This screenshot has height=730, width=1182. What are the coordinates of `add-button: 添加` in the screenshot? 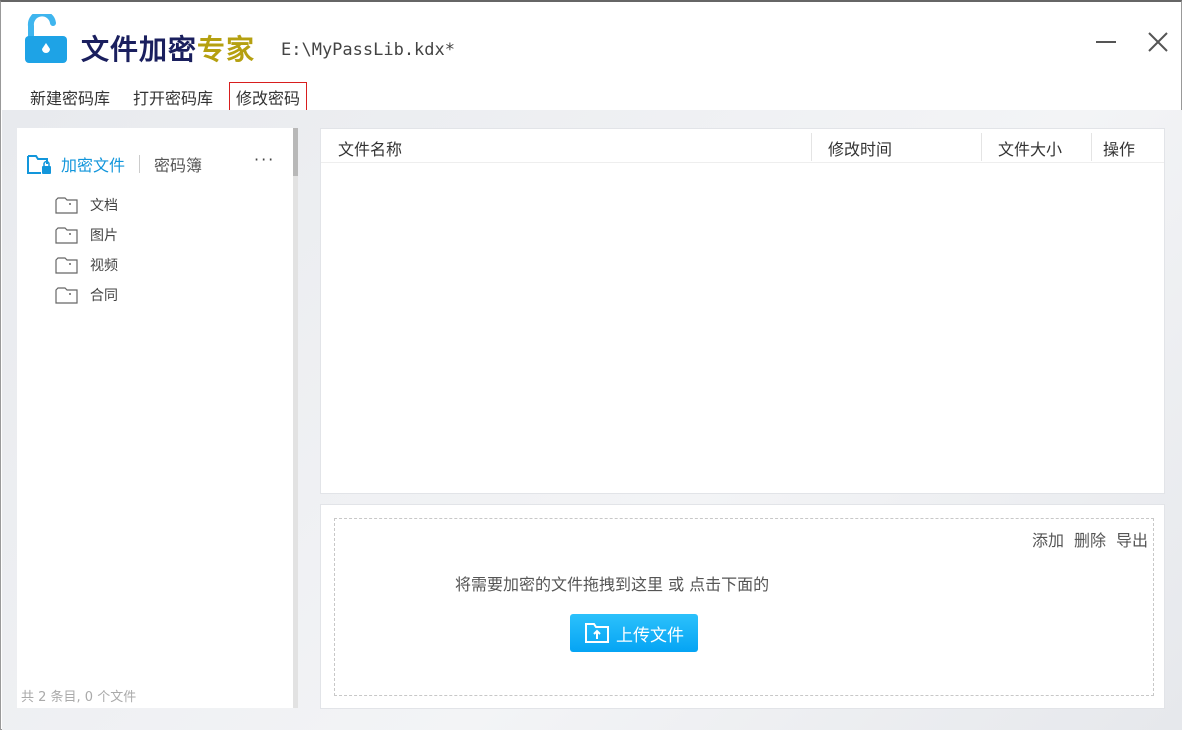 It's located at (1048, 539).